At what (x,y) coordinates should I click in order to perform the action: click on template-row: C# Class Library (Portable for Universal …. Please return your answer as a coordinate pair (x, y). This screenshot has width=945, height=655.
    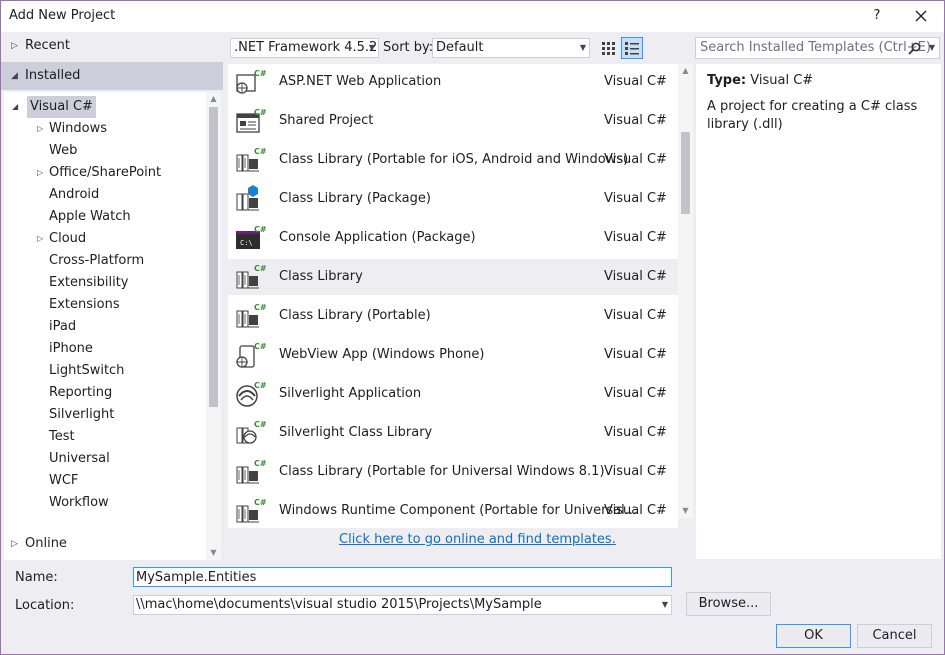
    Looking at the image, I should click on (453, 472).